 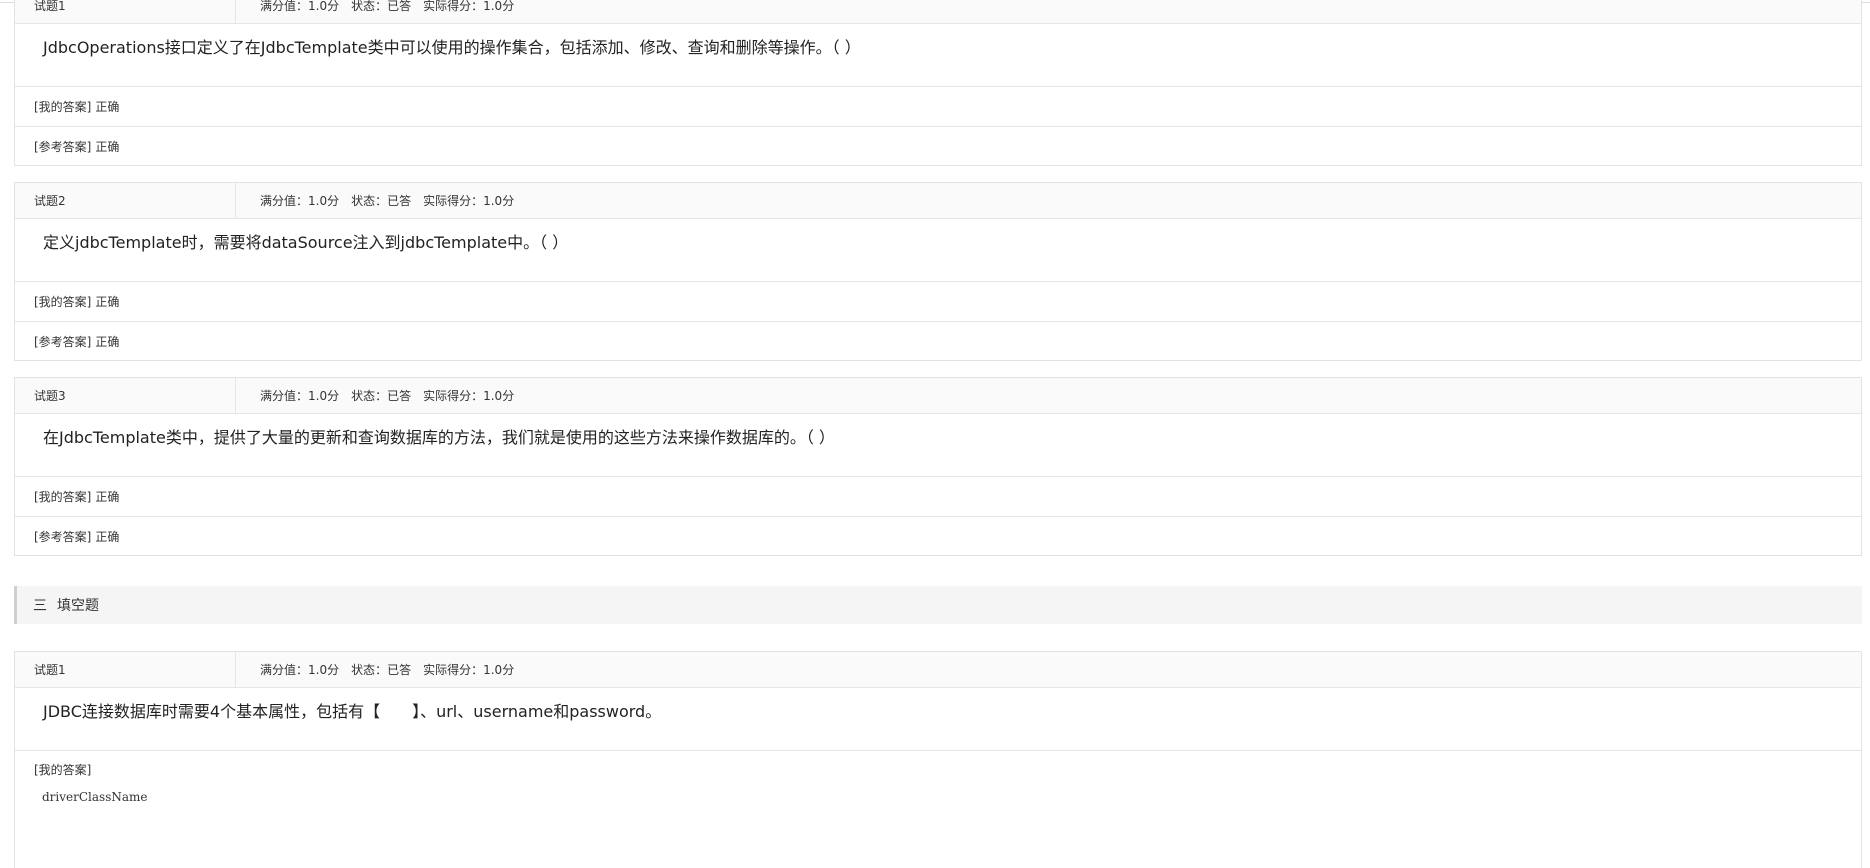 What do you see at coordinates (125, 200) in the screenshot?
I see `question-number: 试题2` at bounding box center [125, 200].